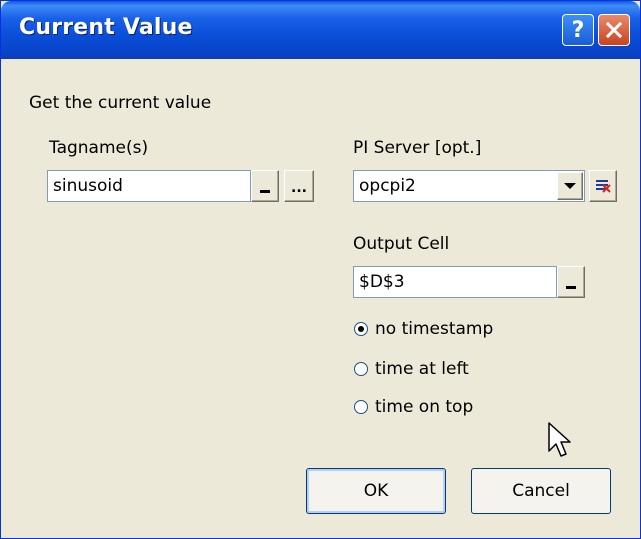 Image resolution: width=641 pixels, height=539 pixels. Describe the element at coordinates (559, 439) in the screenshot. I see `mouse-cursor-icon` at that location.